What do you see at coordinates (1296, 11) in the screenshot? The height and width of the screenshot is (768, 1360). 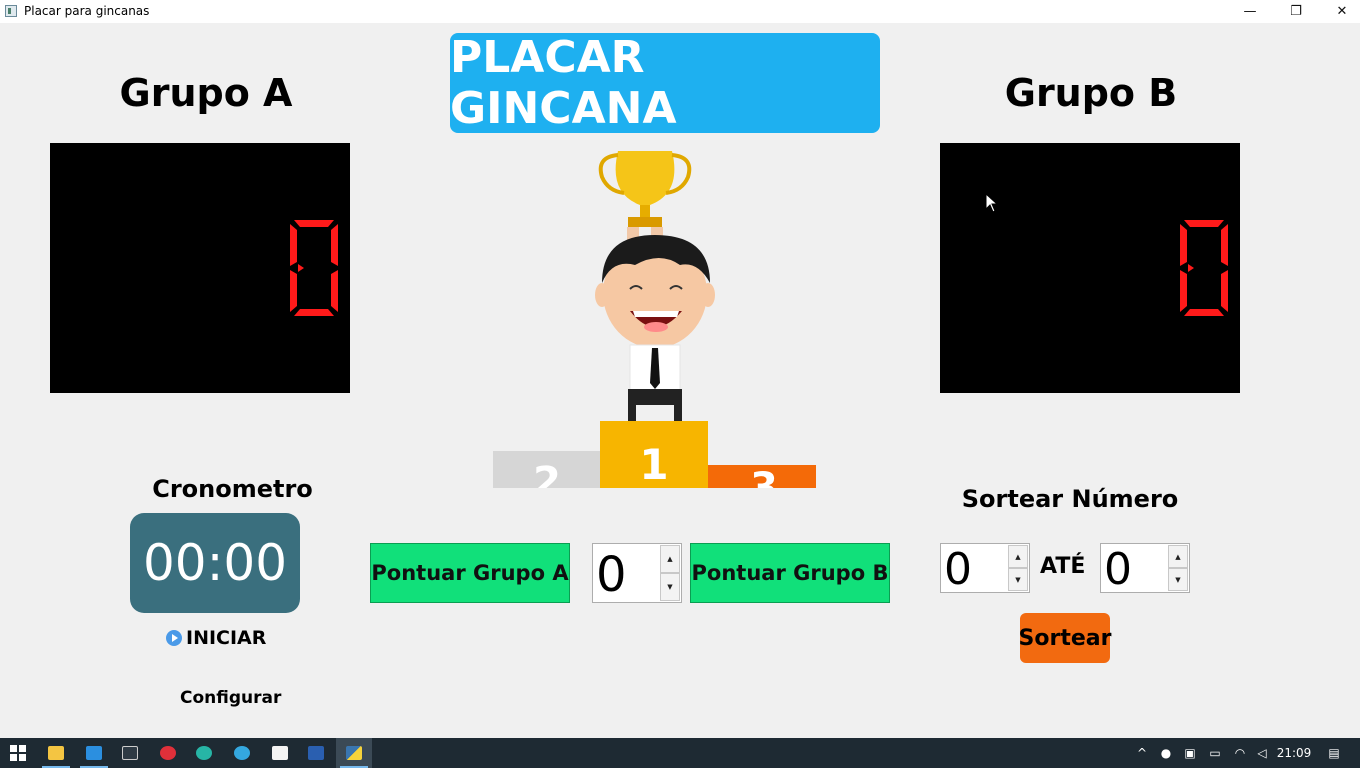 I see `restore-button: ❐` at bounding box center [1296, 11].